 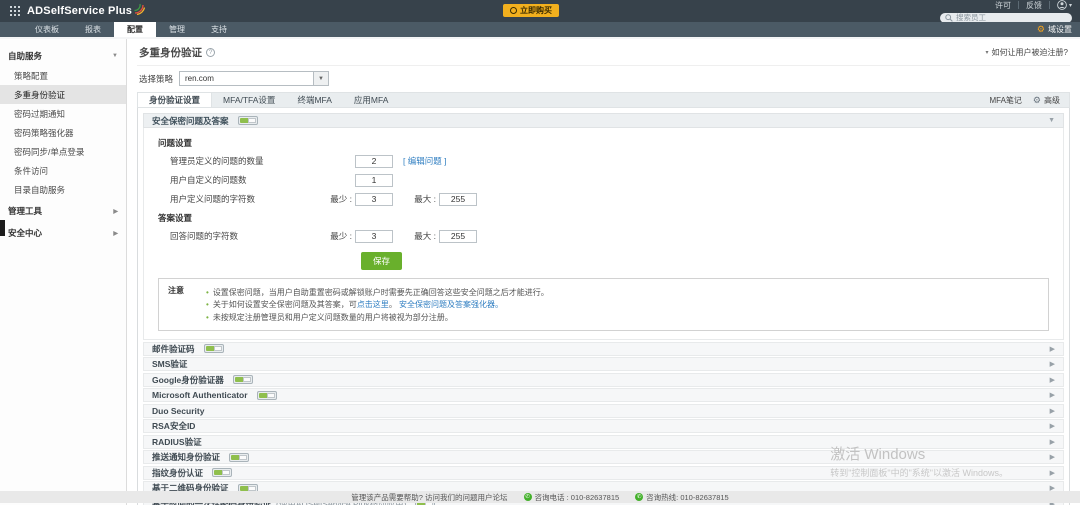 What do you see at coordinates (15, 11) in the screenshot?
I see `app-grid-icon` at bounding box center [15, 11].